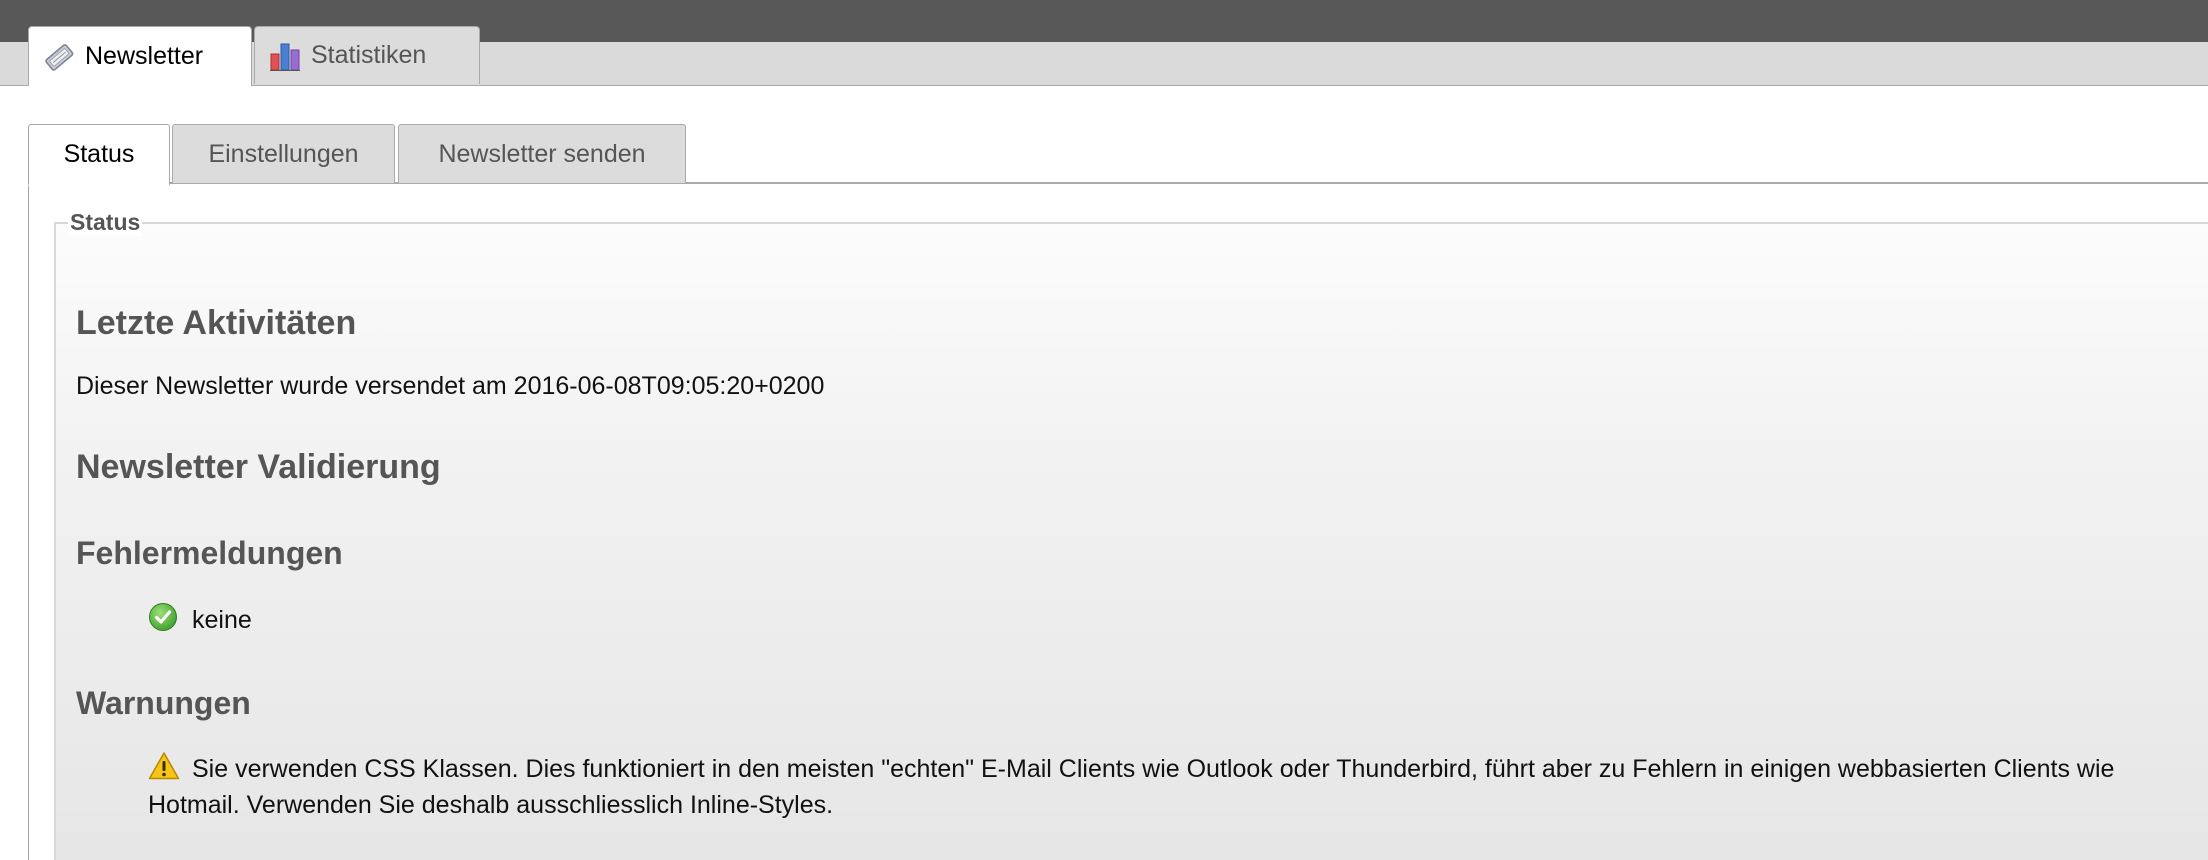  What do you see at coordinates (105, 222) in the screenshot?
I see `status-legend: Status` at bounding box center [105, 222].